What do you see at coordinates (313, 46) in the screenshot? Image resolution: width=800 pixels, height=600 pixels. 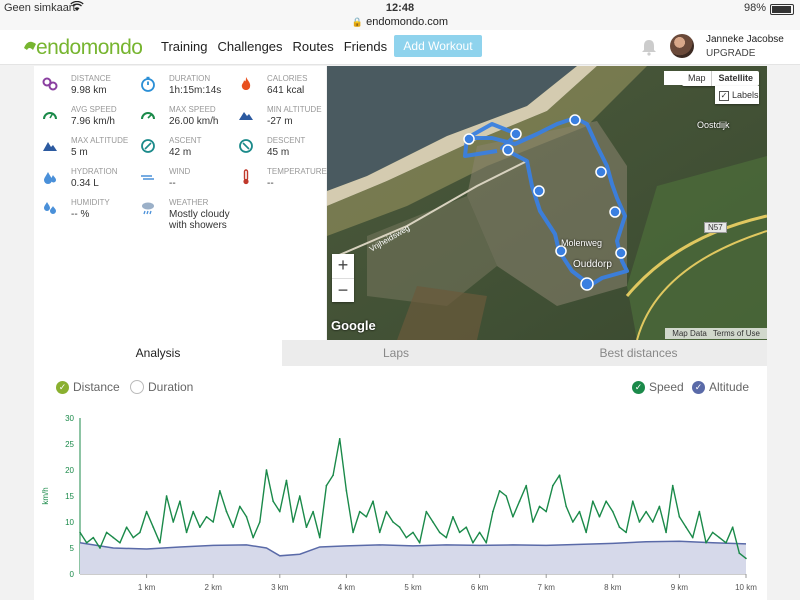 I see `nav-routes: Routes` at bounding box center [313, 46].